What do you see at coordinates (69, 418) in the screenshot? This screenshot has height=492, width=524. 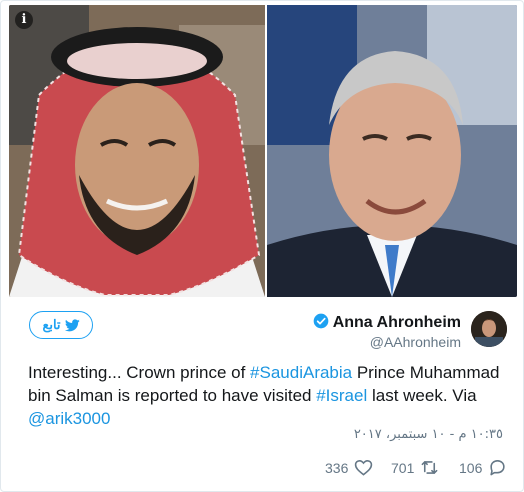 I see `mention-link: @arik3000` at bounding box center [69, 418].